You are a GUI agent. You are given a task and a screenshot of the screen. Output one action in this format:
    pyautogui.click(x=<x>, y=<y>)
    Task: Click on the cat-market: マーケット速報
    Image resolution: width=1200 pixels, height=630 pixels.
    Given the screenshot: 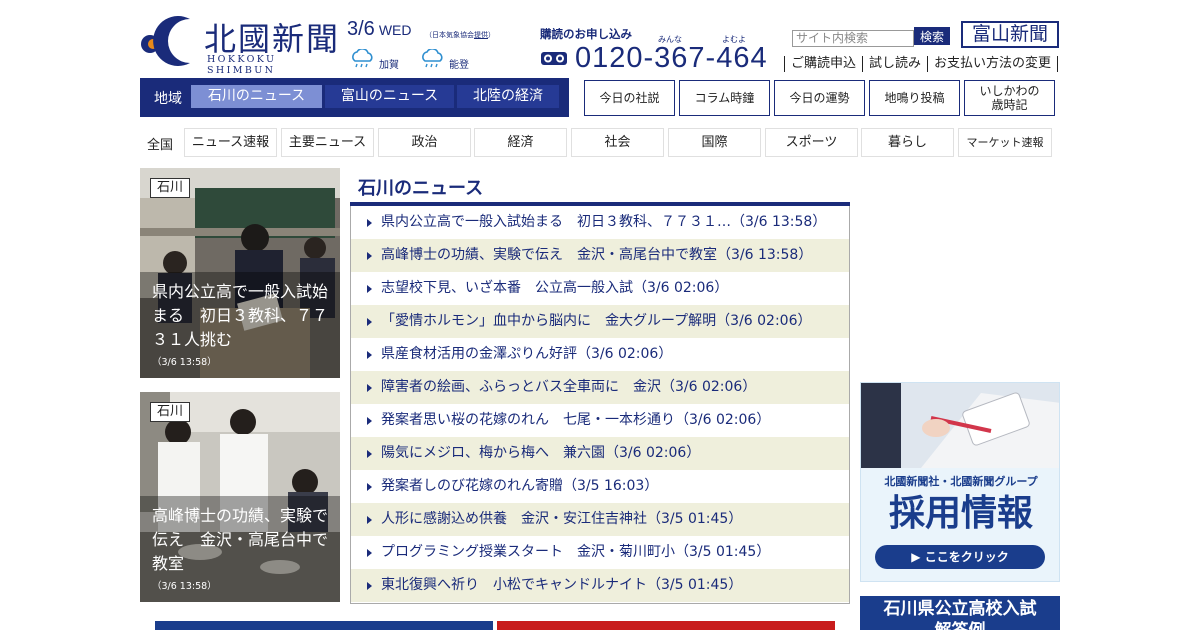 What is the action you would take?
    pyautogui.click(x=1005, y=142)
    